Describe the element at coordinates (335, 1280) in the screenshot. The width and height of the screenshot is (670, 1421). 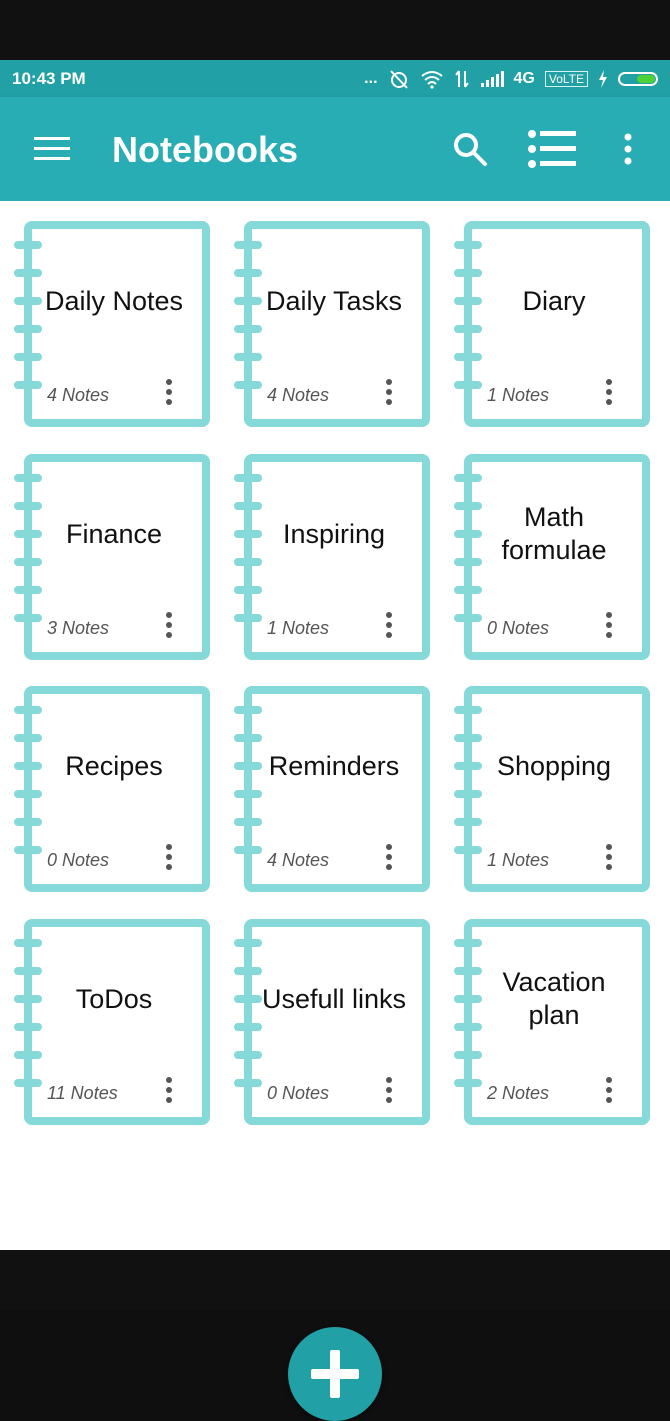
I see `bottom-system-area` at that location.